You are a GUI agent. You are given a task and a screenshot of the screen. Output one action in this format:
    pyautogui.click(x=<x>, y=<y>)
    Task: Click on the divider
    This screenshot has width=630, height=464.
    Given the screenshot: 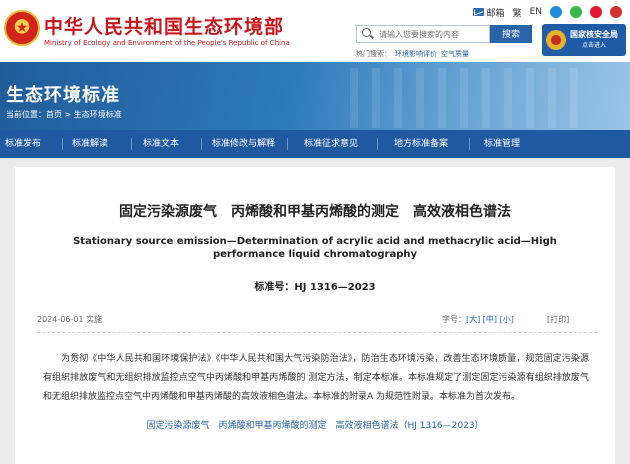 What is the action you would take?
    pyautogui.click(x=317, y=332)
    